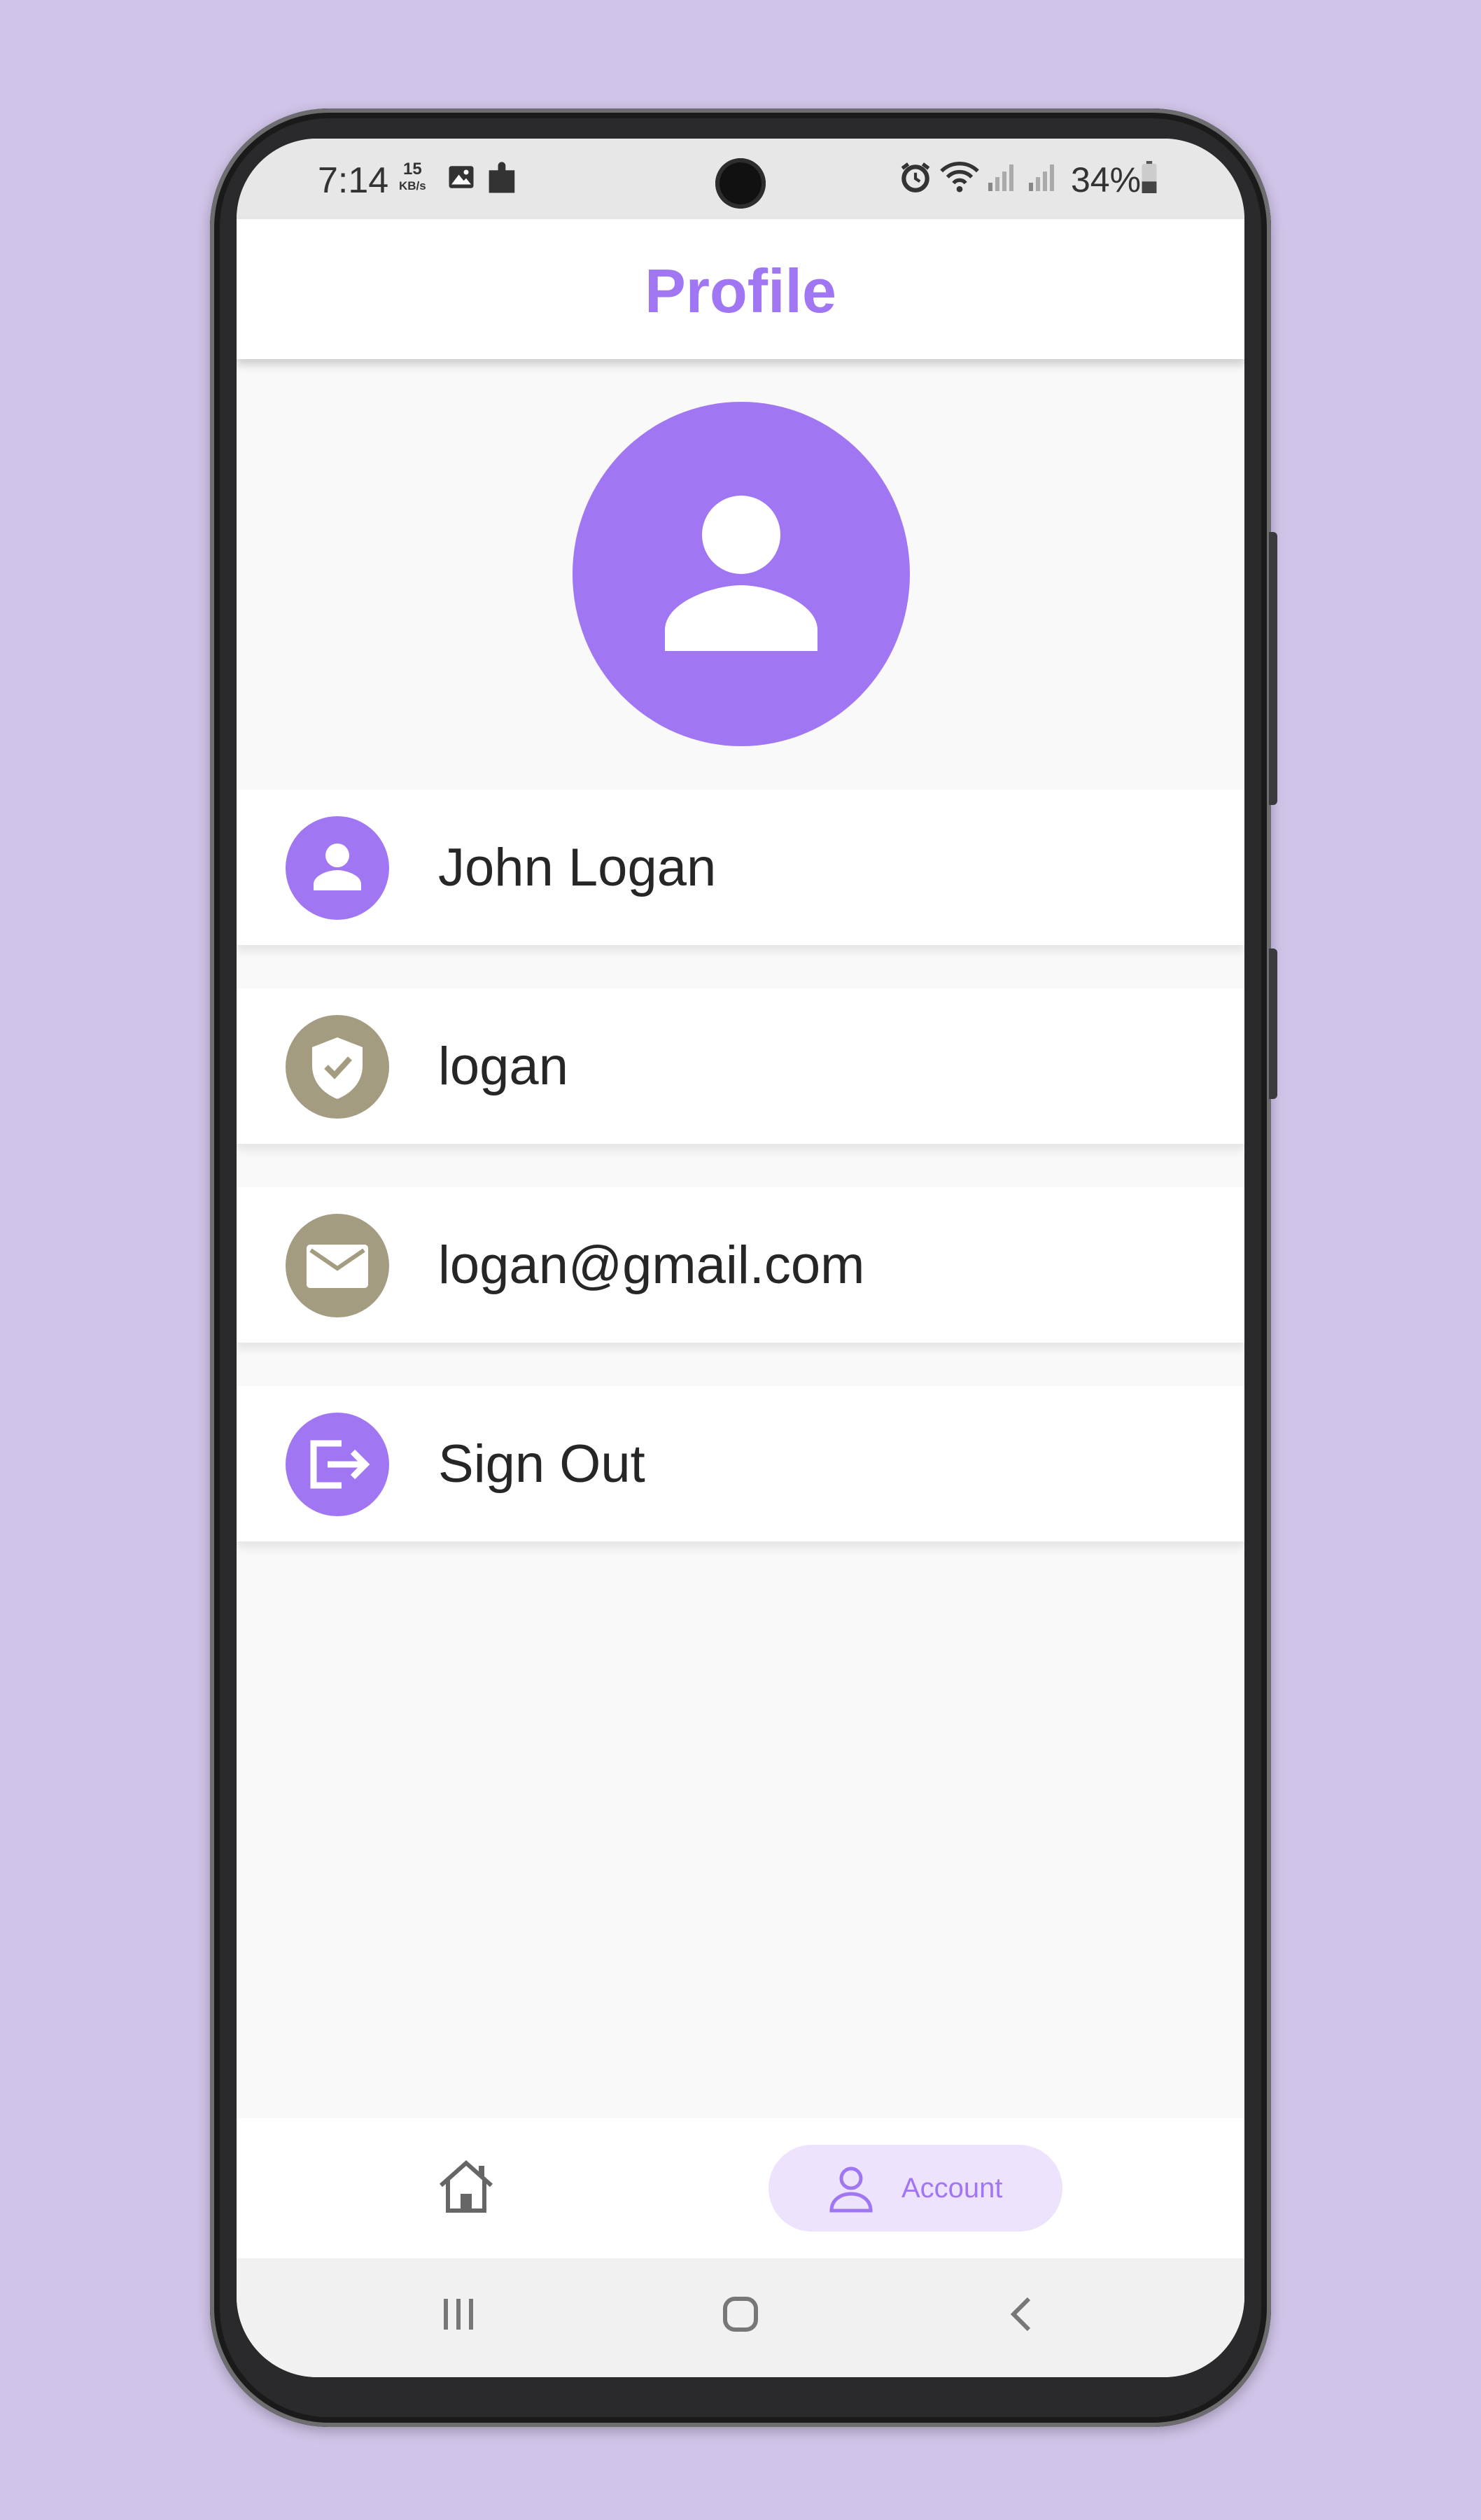 This screenshot has height=2520, width=1481. Describe the element at coordinates (740, 1463) in the screenshot. I see `sign-out-button: Sign Out` at that location.